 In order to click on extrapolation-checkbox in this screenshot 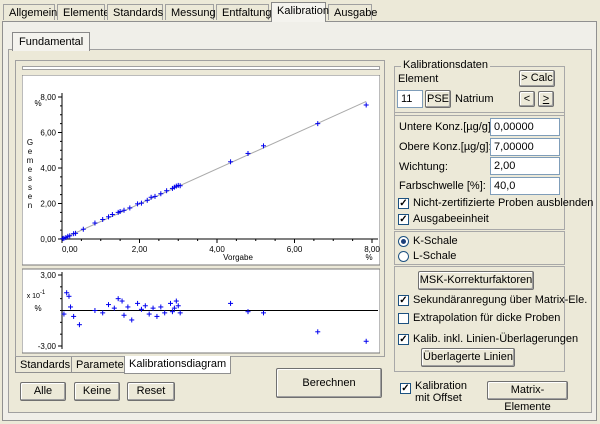, I will do `click(403, 318)`.